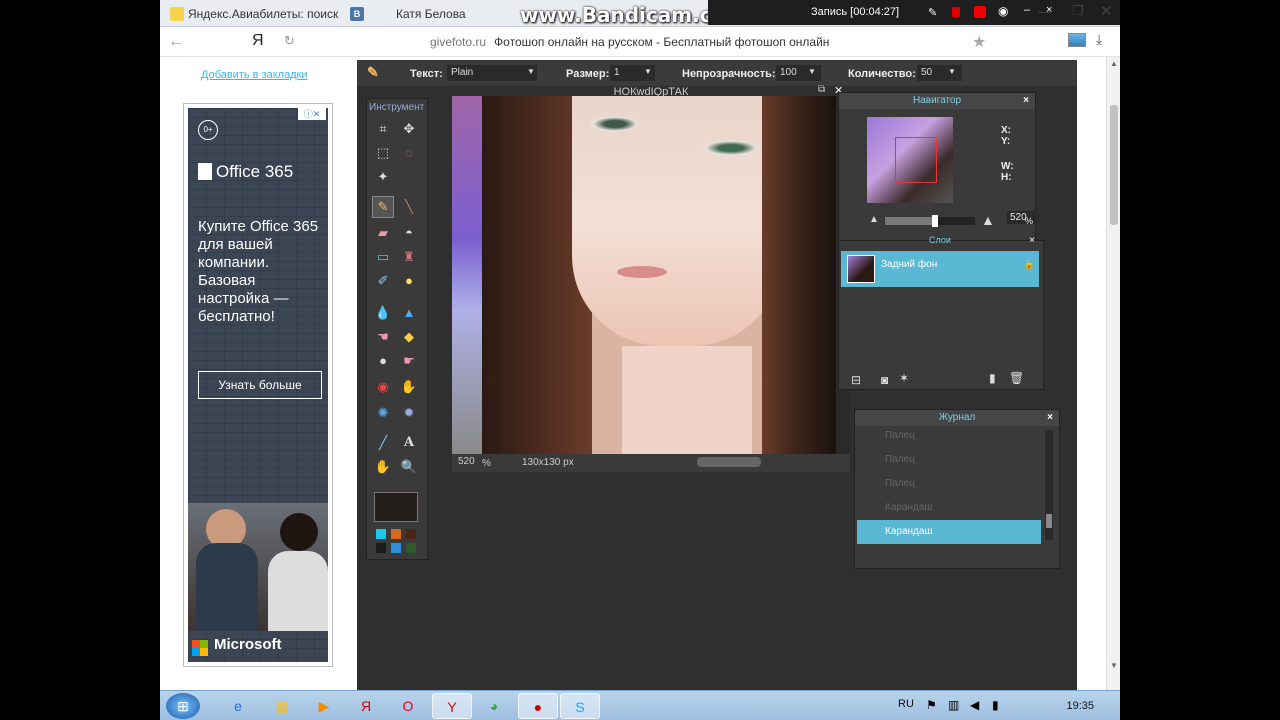 This screenshot has height=720, width=1280. I want to click on download-icon: ⤓, so click(1099, 39).